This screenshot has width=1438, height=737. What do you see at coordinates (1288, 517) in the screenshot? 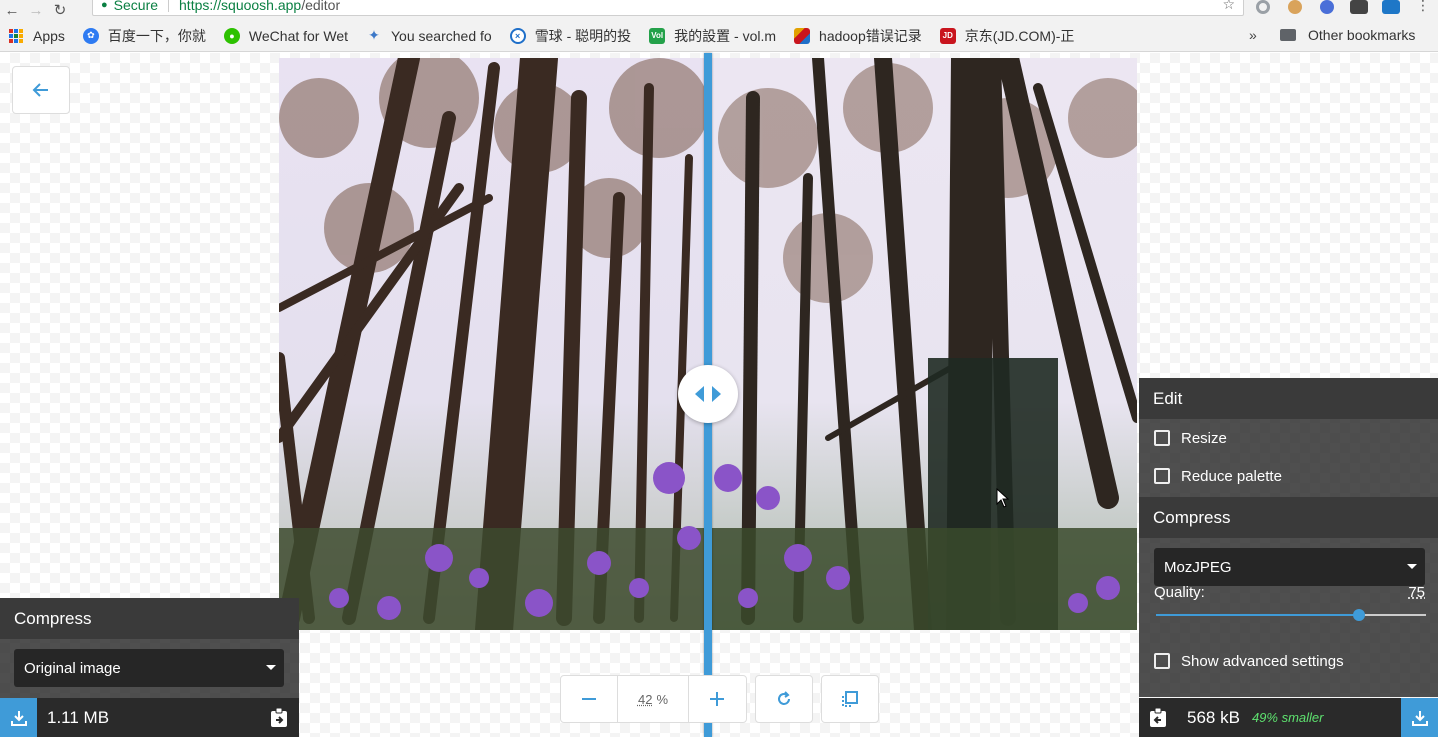
I see `right-compress-heading: Compress` at bounding box center [1288, 517].